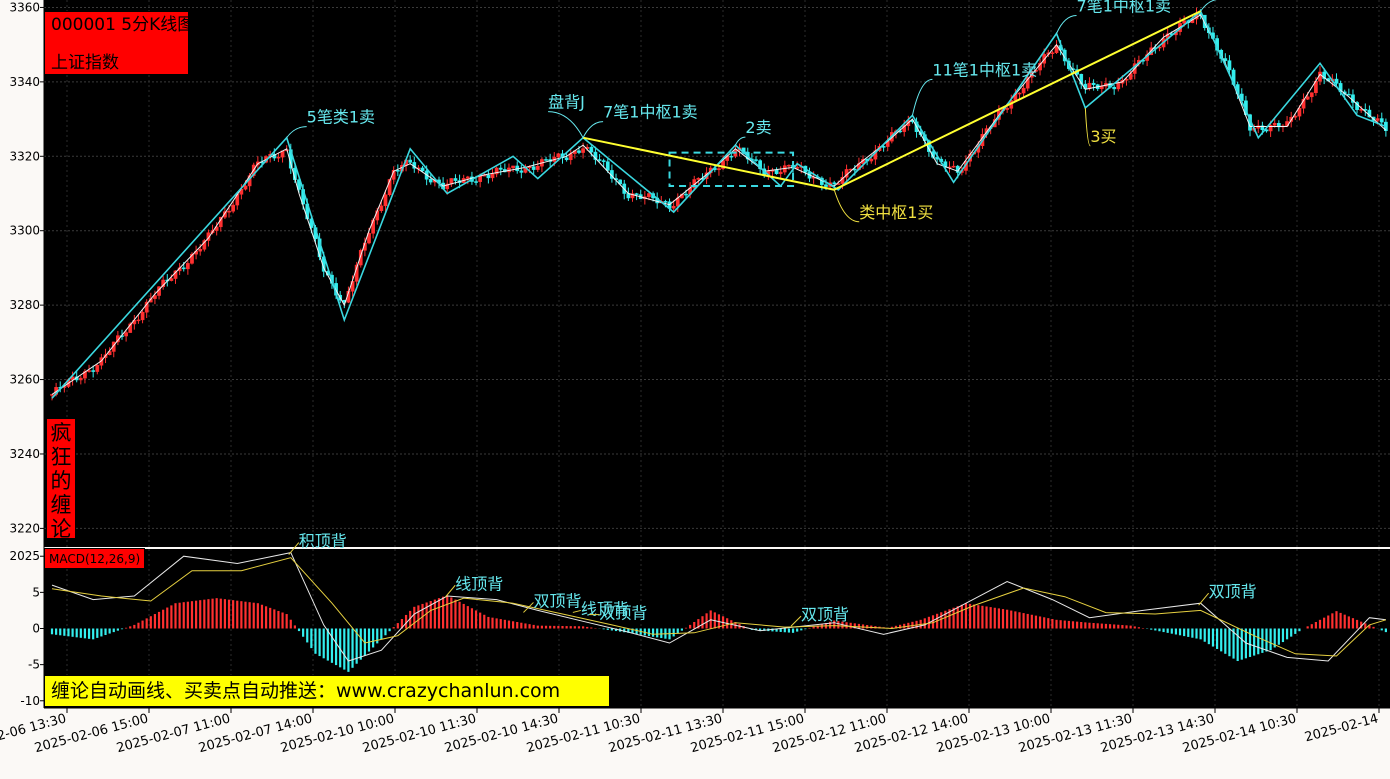 The width and height of the screenshot is (1390, 779). What do you see at coordinates (24, 454) in the screenshot?
I see `y-tick-label: 3240` at bounding box center [24, 454].